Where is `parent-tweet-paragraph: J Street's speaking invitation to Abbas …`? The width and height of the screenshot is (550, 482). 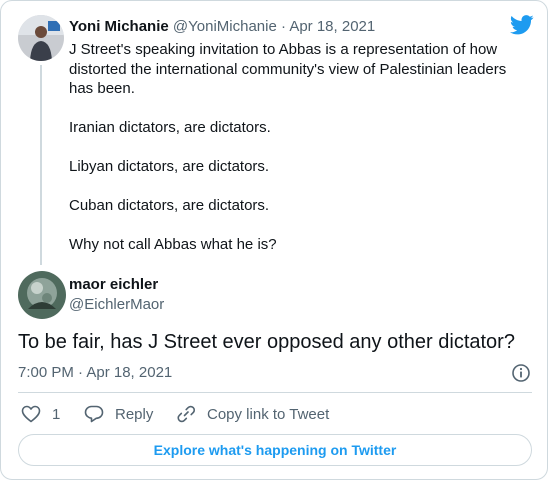
parent-tweet-paragraph: J Street's speaking invitation to Abbas … is located at coordinates (288, 69).